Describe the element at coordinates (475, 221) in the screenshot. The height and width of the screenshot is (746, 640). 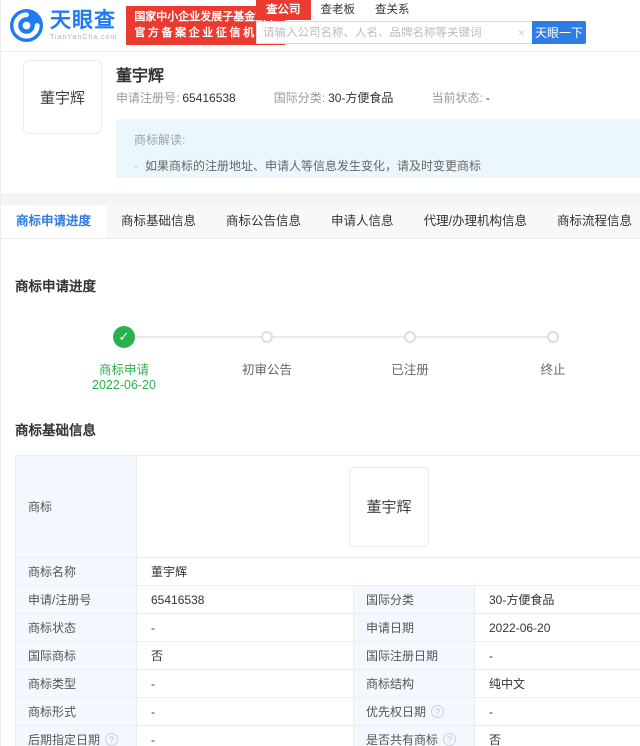
I see `tab-agency-info: 代理/办理机构信息` at that location.